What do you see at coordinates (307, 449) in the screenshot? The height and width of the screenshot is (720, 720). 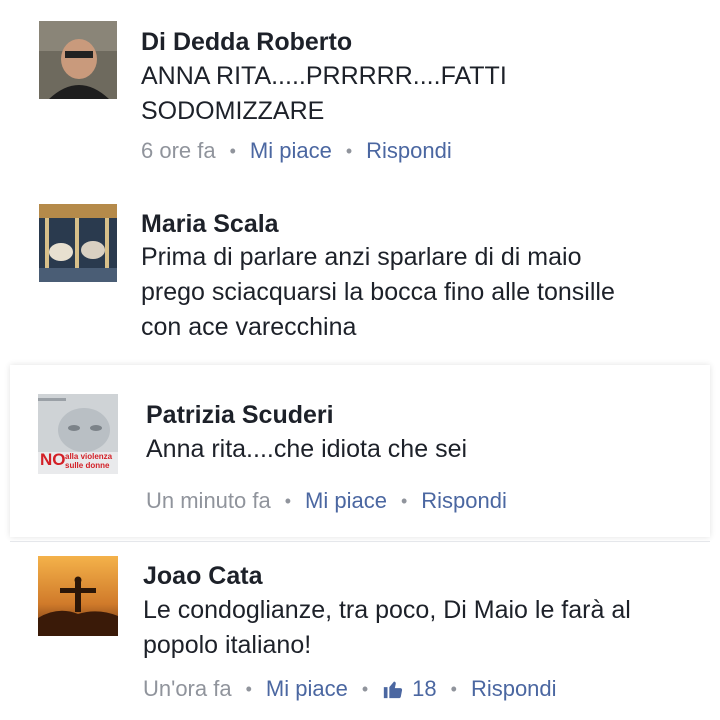 I see `comment-text: Anna rita....che idiota che sei` at bounding box center [307, 449].